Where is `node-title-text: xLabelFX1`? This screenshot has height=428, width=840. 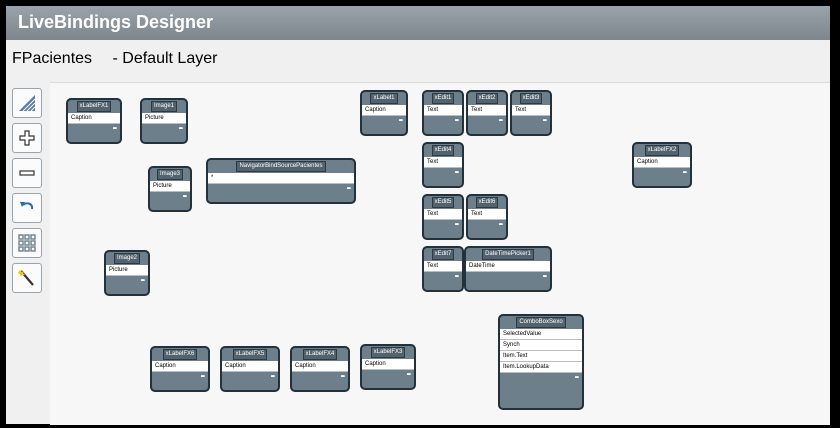
node-title-text: xLabelFX1 is located at coordinates (94, 106).